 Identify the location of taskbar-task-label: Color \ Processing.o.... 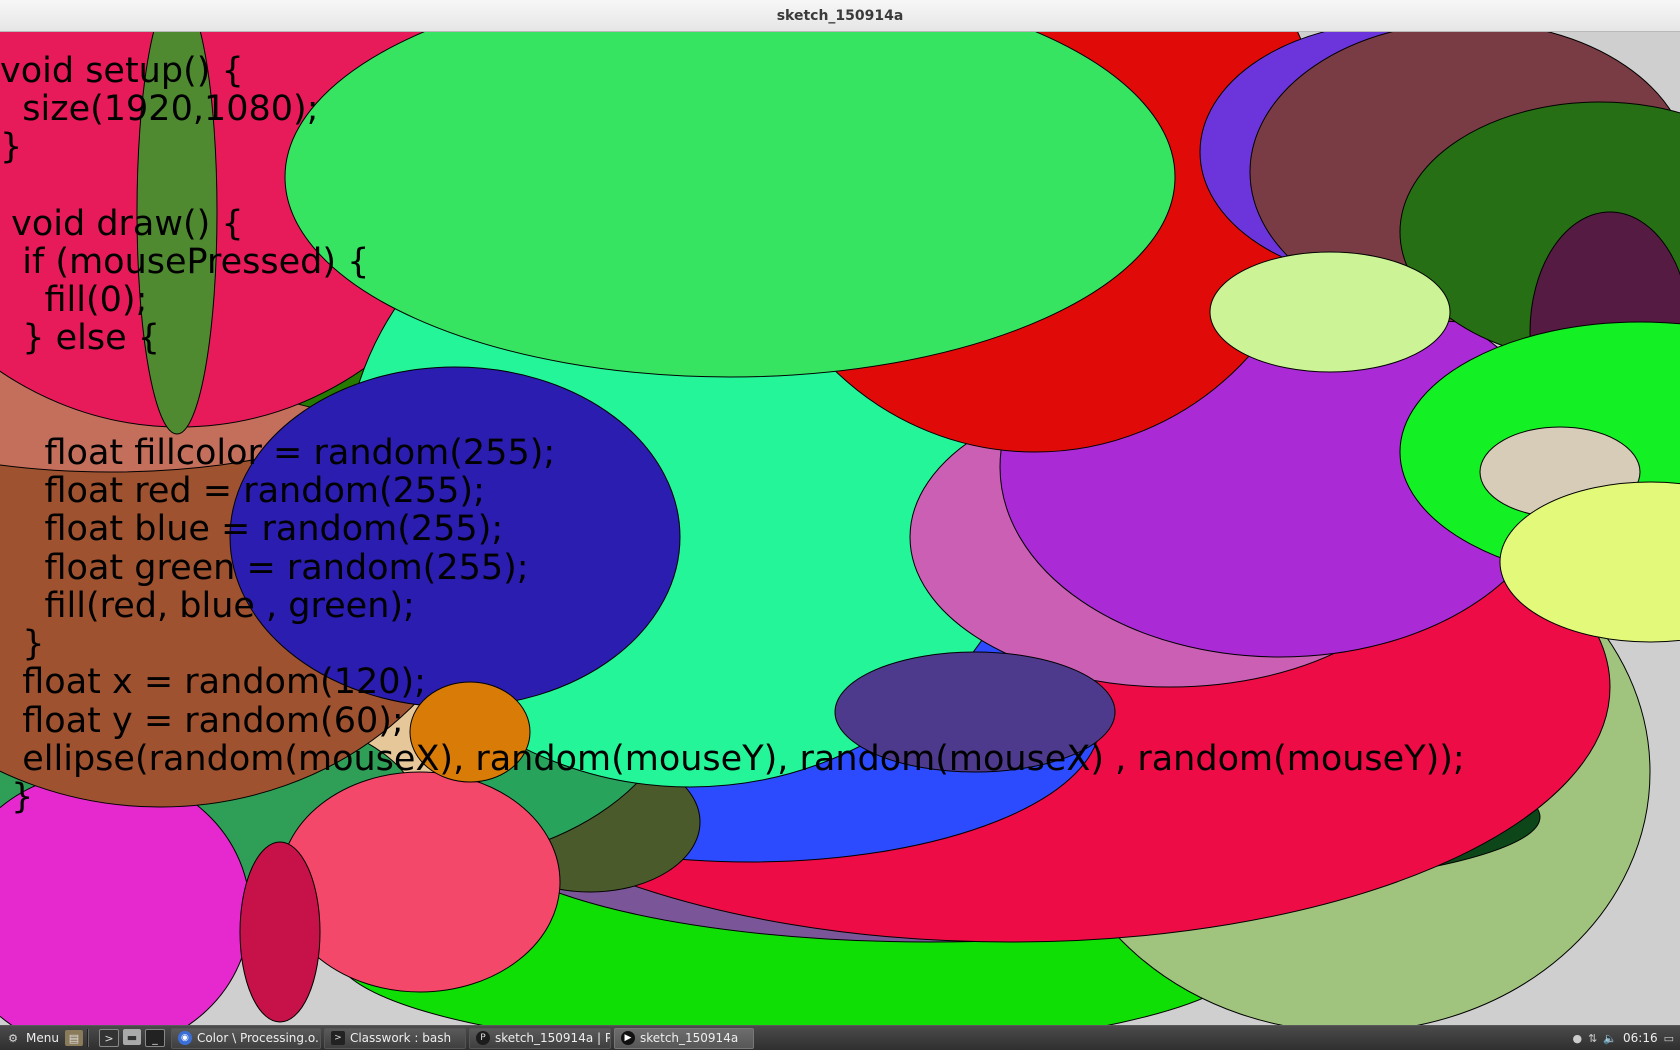
(258, 1038).